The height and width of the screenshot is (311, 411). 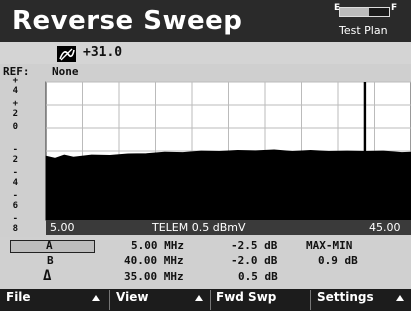 What do you see at coordinates (199, 298) in the screenshot?
I see `view-menu-arrow-icon` at bounding box center [199, 298].